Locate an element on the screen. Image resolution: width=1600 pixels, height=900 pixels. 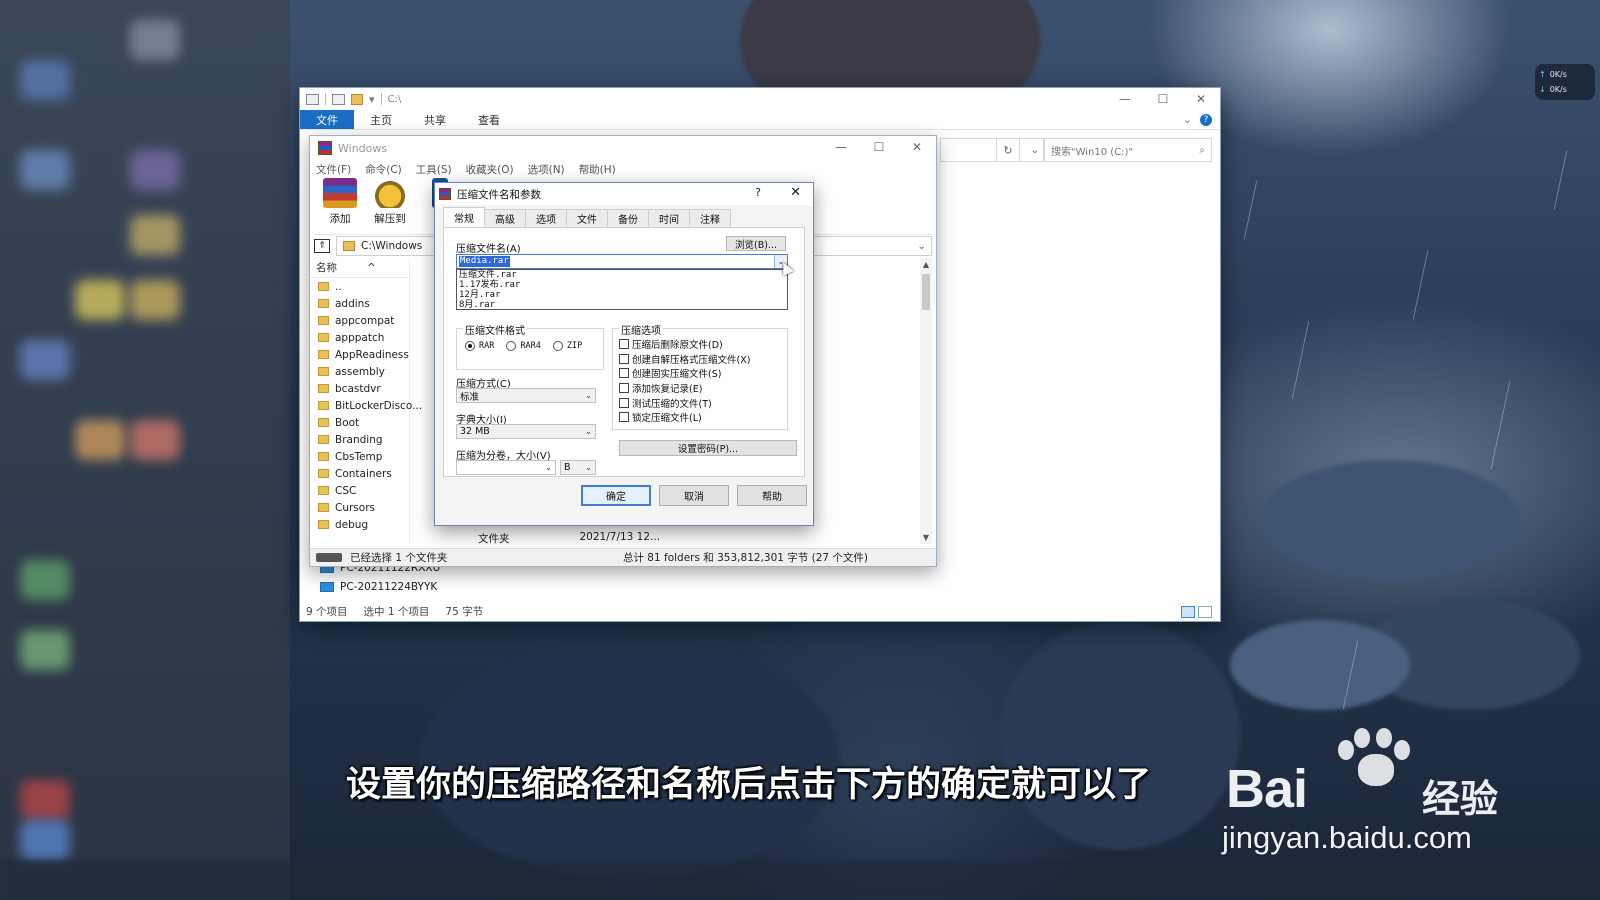
list-item: assembly is located at coordinates (359, 371).